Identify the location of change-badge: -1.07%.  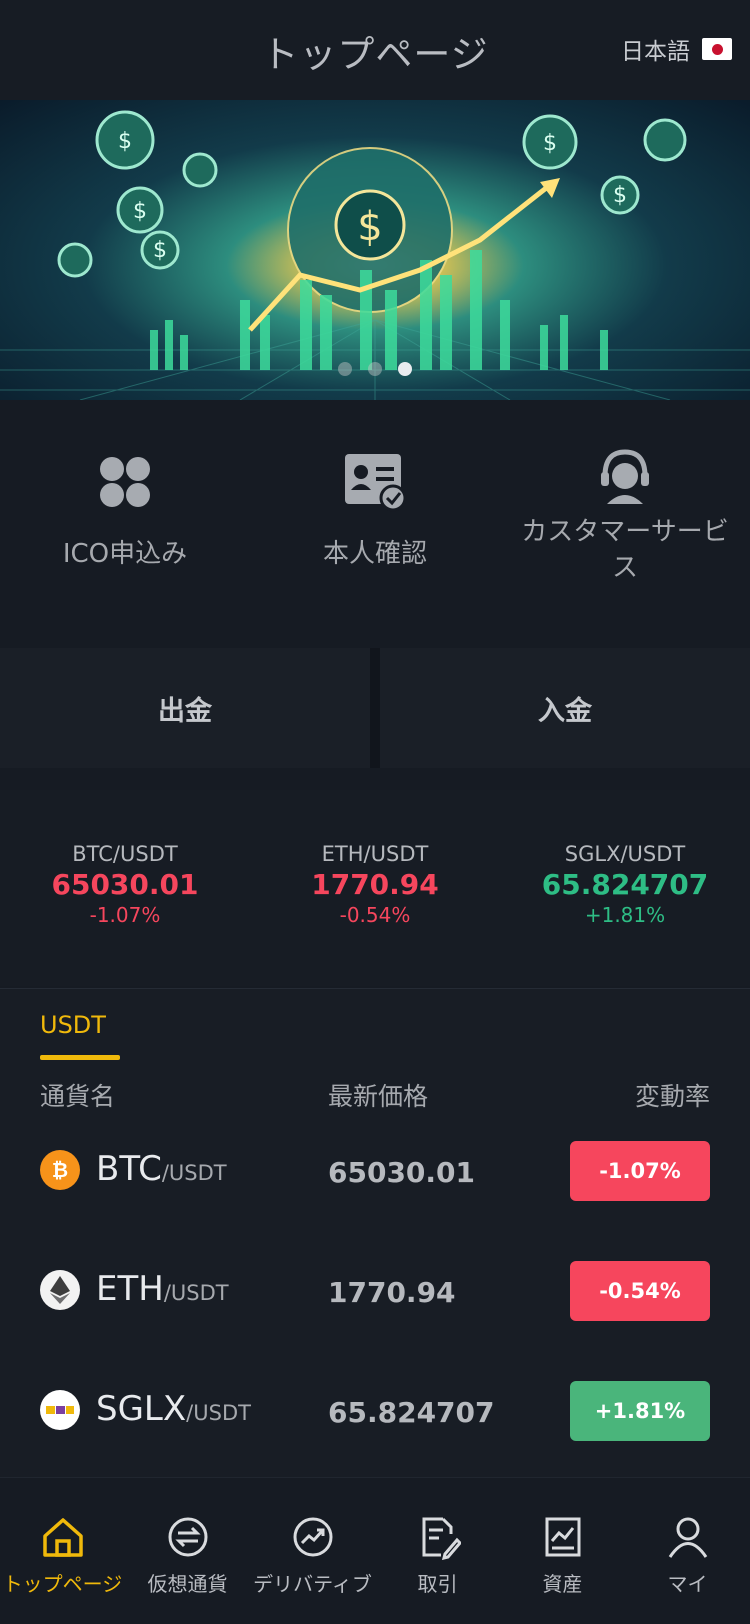
(640, 1171).